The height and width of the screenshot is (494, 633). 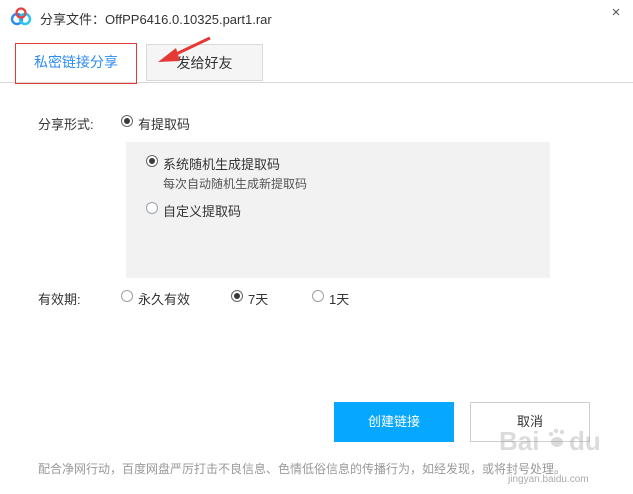 What do you see at coordinates (202, 210) in the screenshot?
I see `option-custom-code-label: 自定义提取码` at bounding box center [202, 210].